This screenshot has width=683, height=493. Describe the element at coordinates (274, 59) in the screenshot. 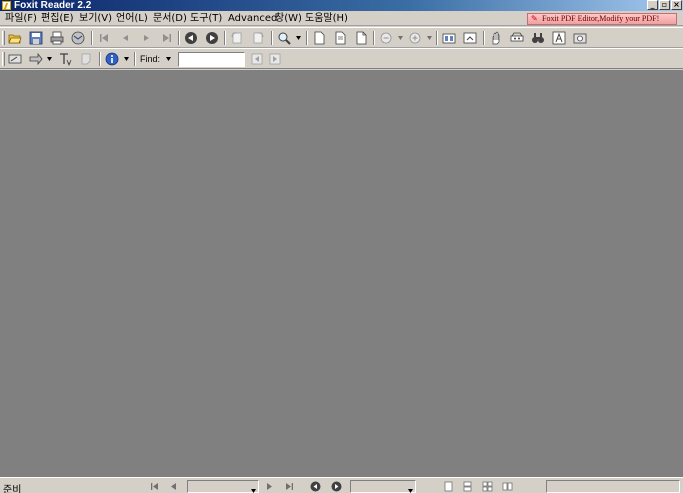

I see `find-next-icon` at that location.